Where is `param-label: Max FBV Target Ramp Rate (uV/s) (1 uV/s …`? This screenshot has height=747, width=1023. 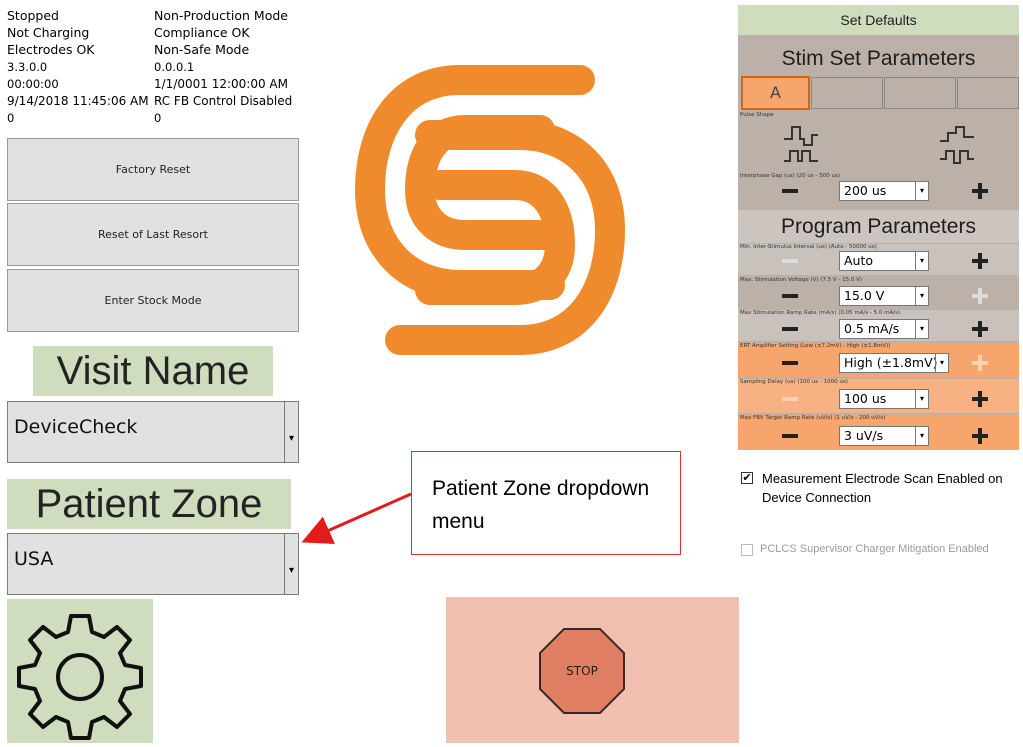
param-label: Max FBV Target Ramp Rate (uV/s) (1 uV/s … is located at coordinates (813, 418).